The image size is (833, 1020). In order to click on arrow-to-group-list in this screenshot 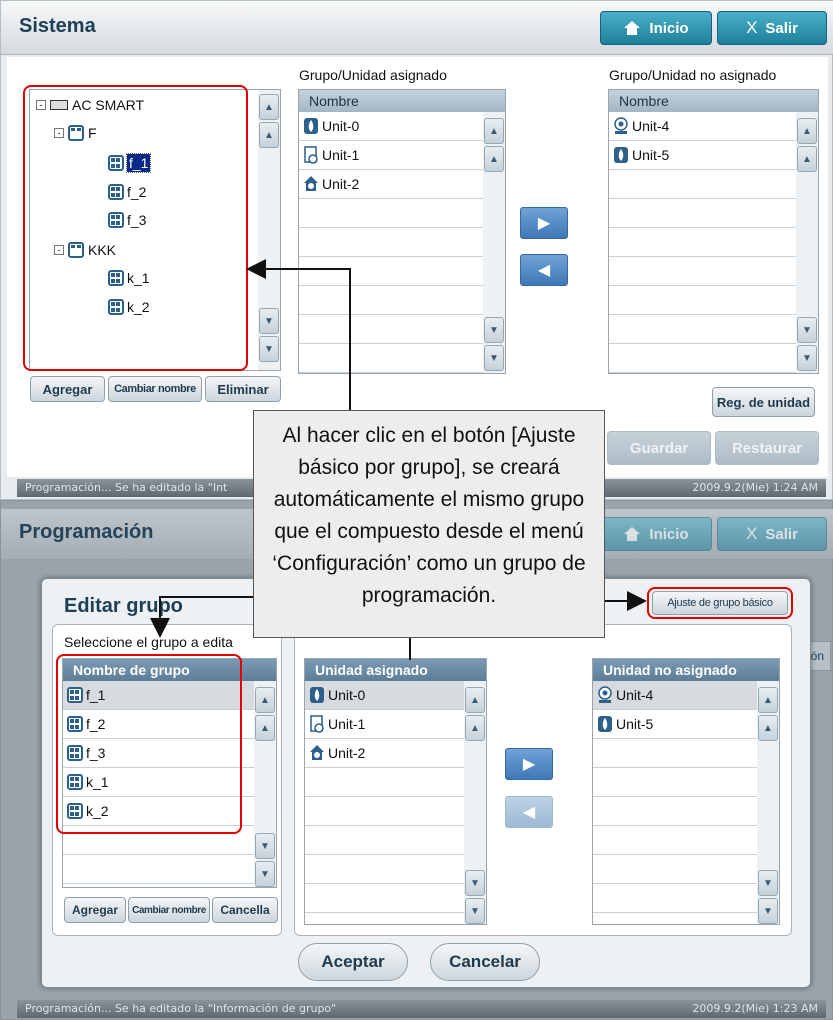, I will do `click(201, 617)`.